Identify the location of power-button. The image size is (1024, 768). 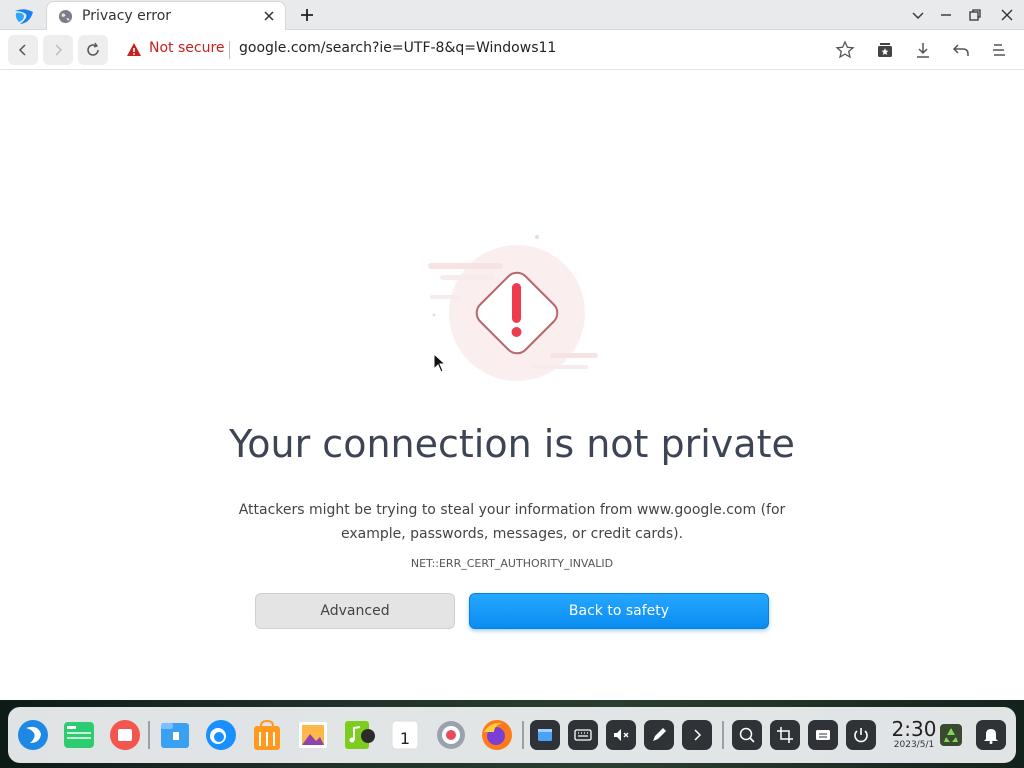
(861, 735).